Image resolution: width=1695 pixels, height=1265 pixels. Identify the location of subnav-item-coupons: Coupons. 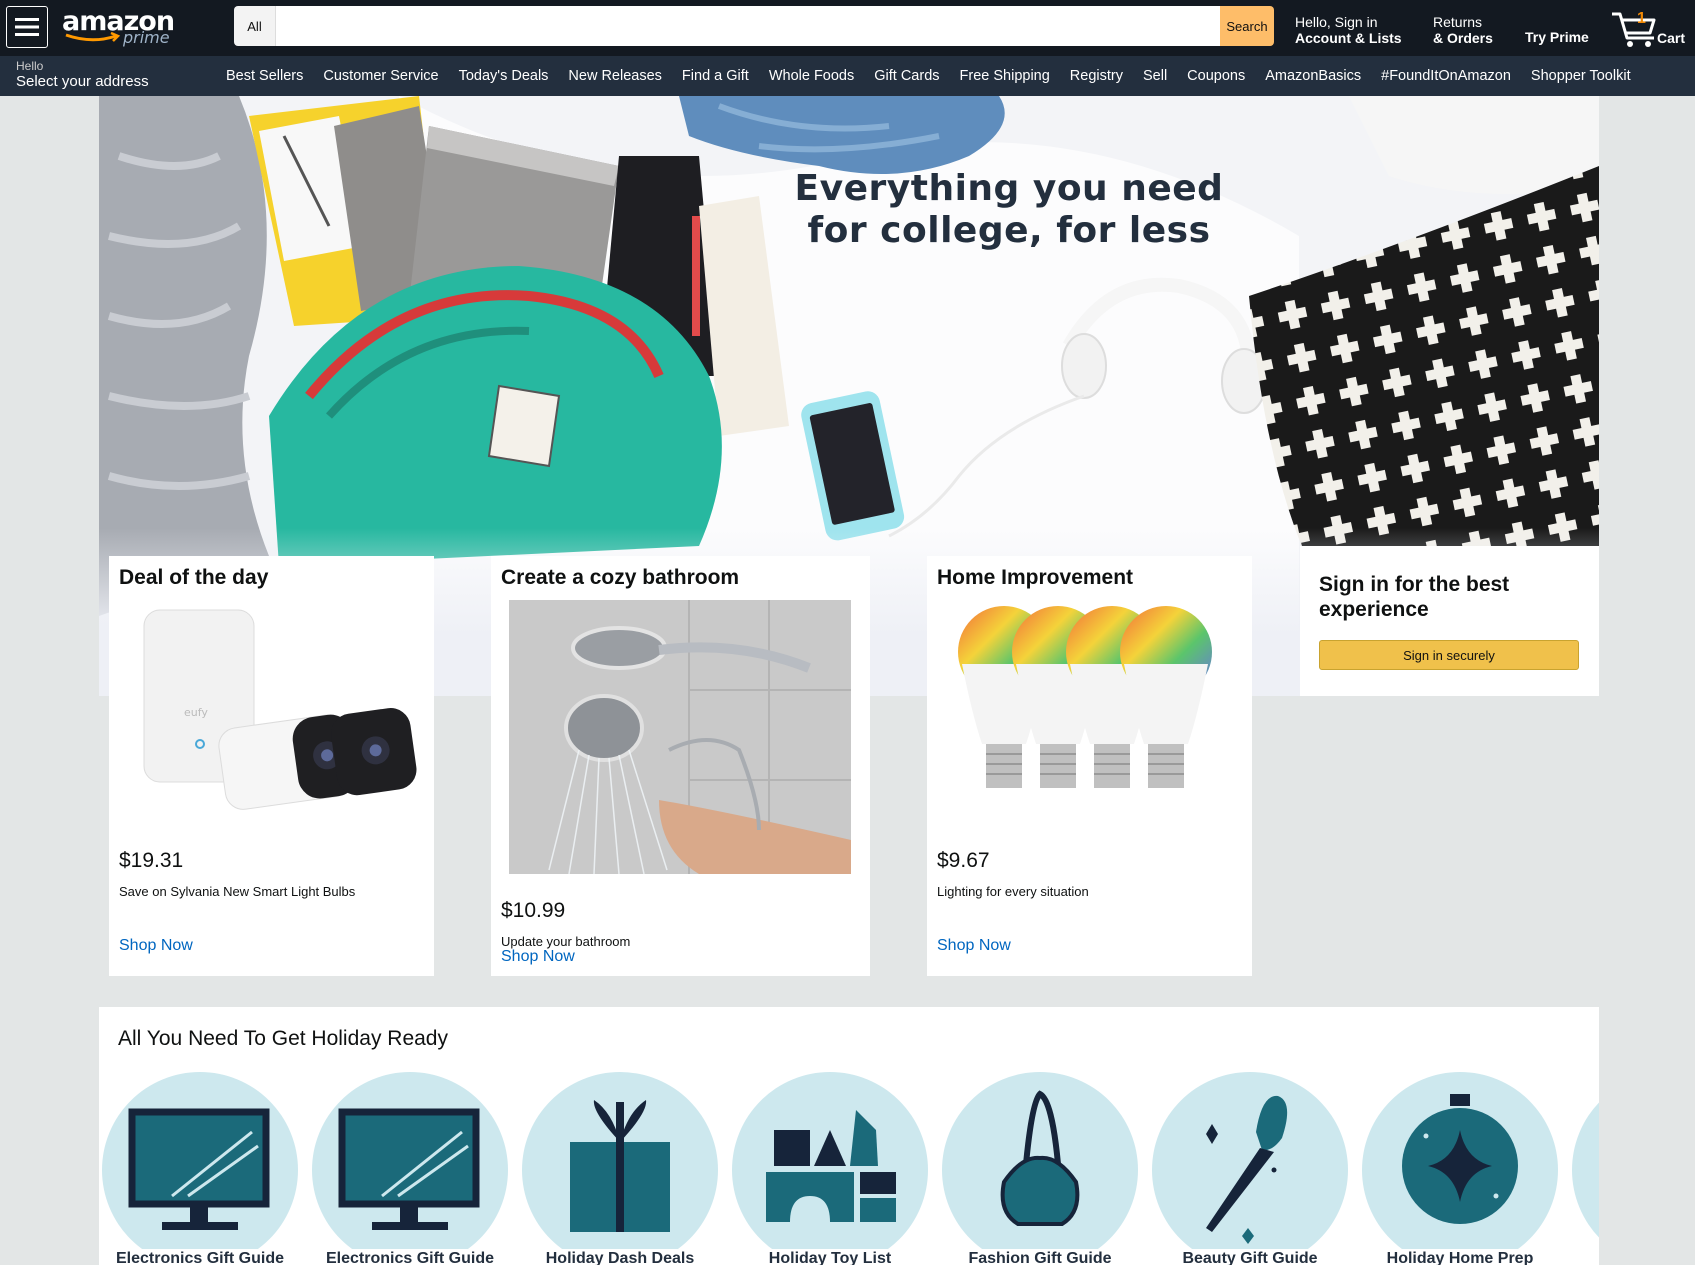
(1216, 76).